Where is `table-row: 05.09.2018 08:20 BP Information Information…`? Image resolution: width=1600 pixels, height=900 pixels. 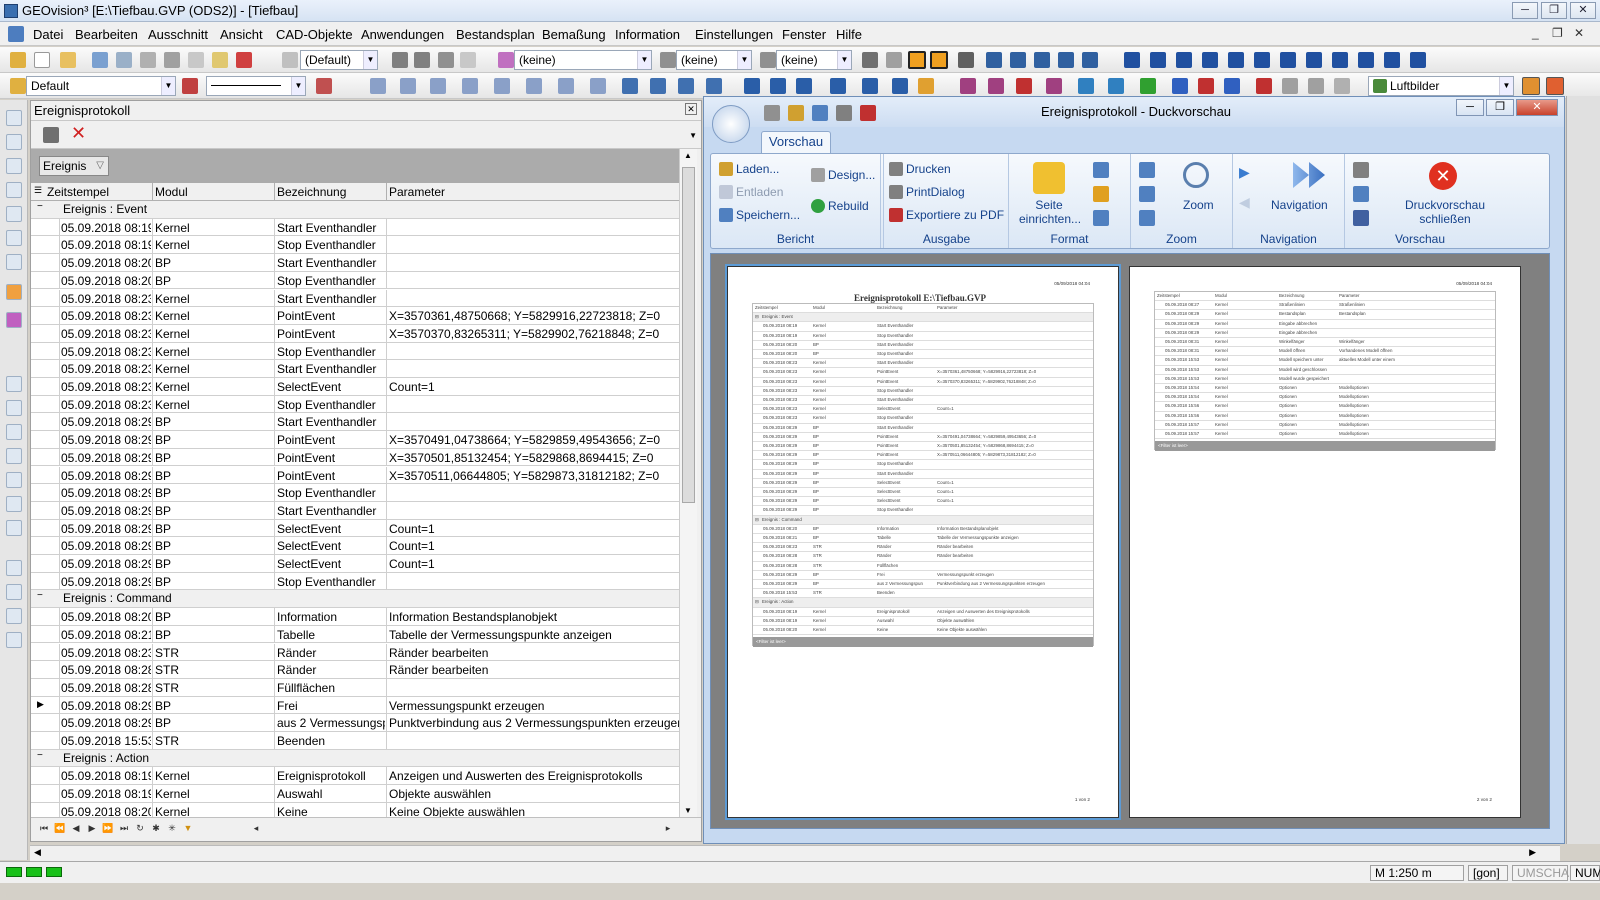 table-row: 05.09.2018 08:20 BP Information Information… is located at coordinates (355, 617).